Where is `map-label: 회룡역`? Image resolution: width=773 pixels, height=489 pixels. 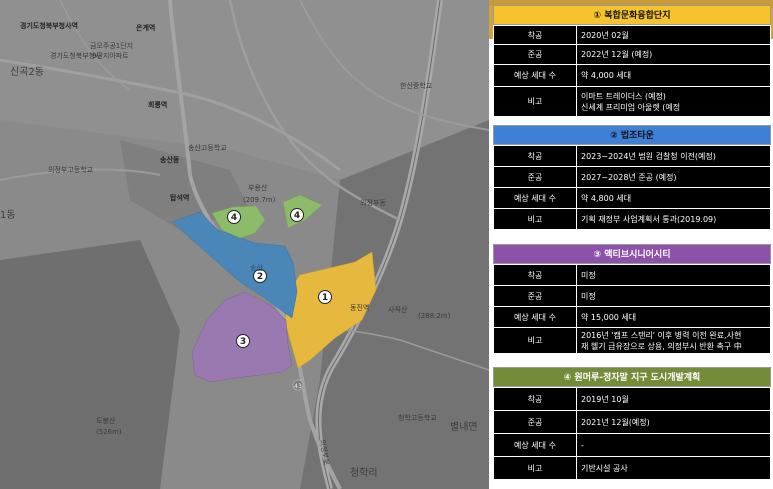 map-label: 회룡역 is located at coordinates (157, 104).